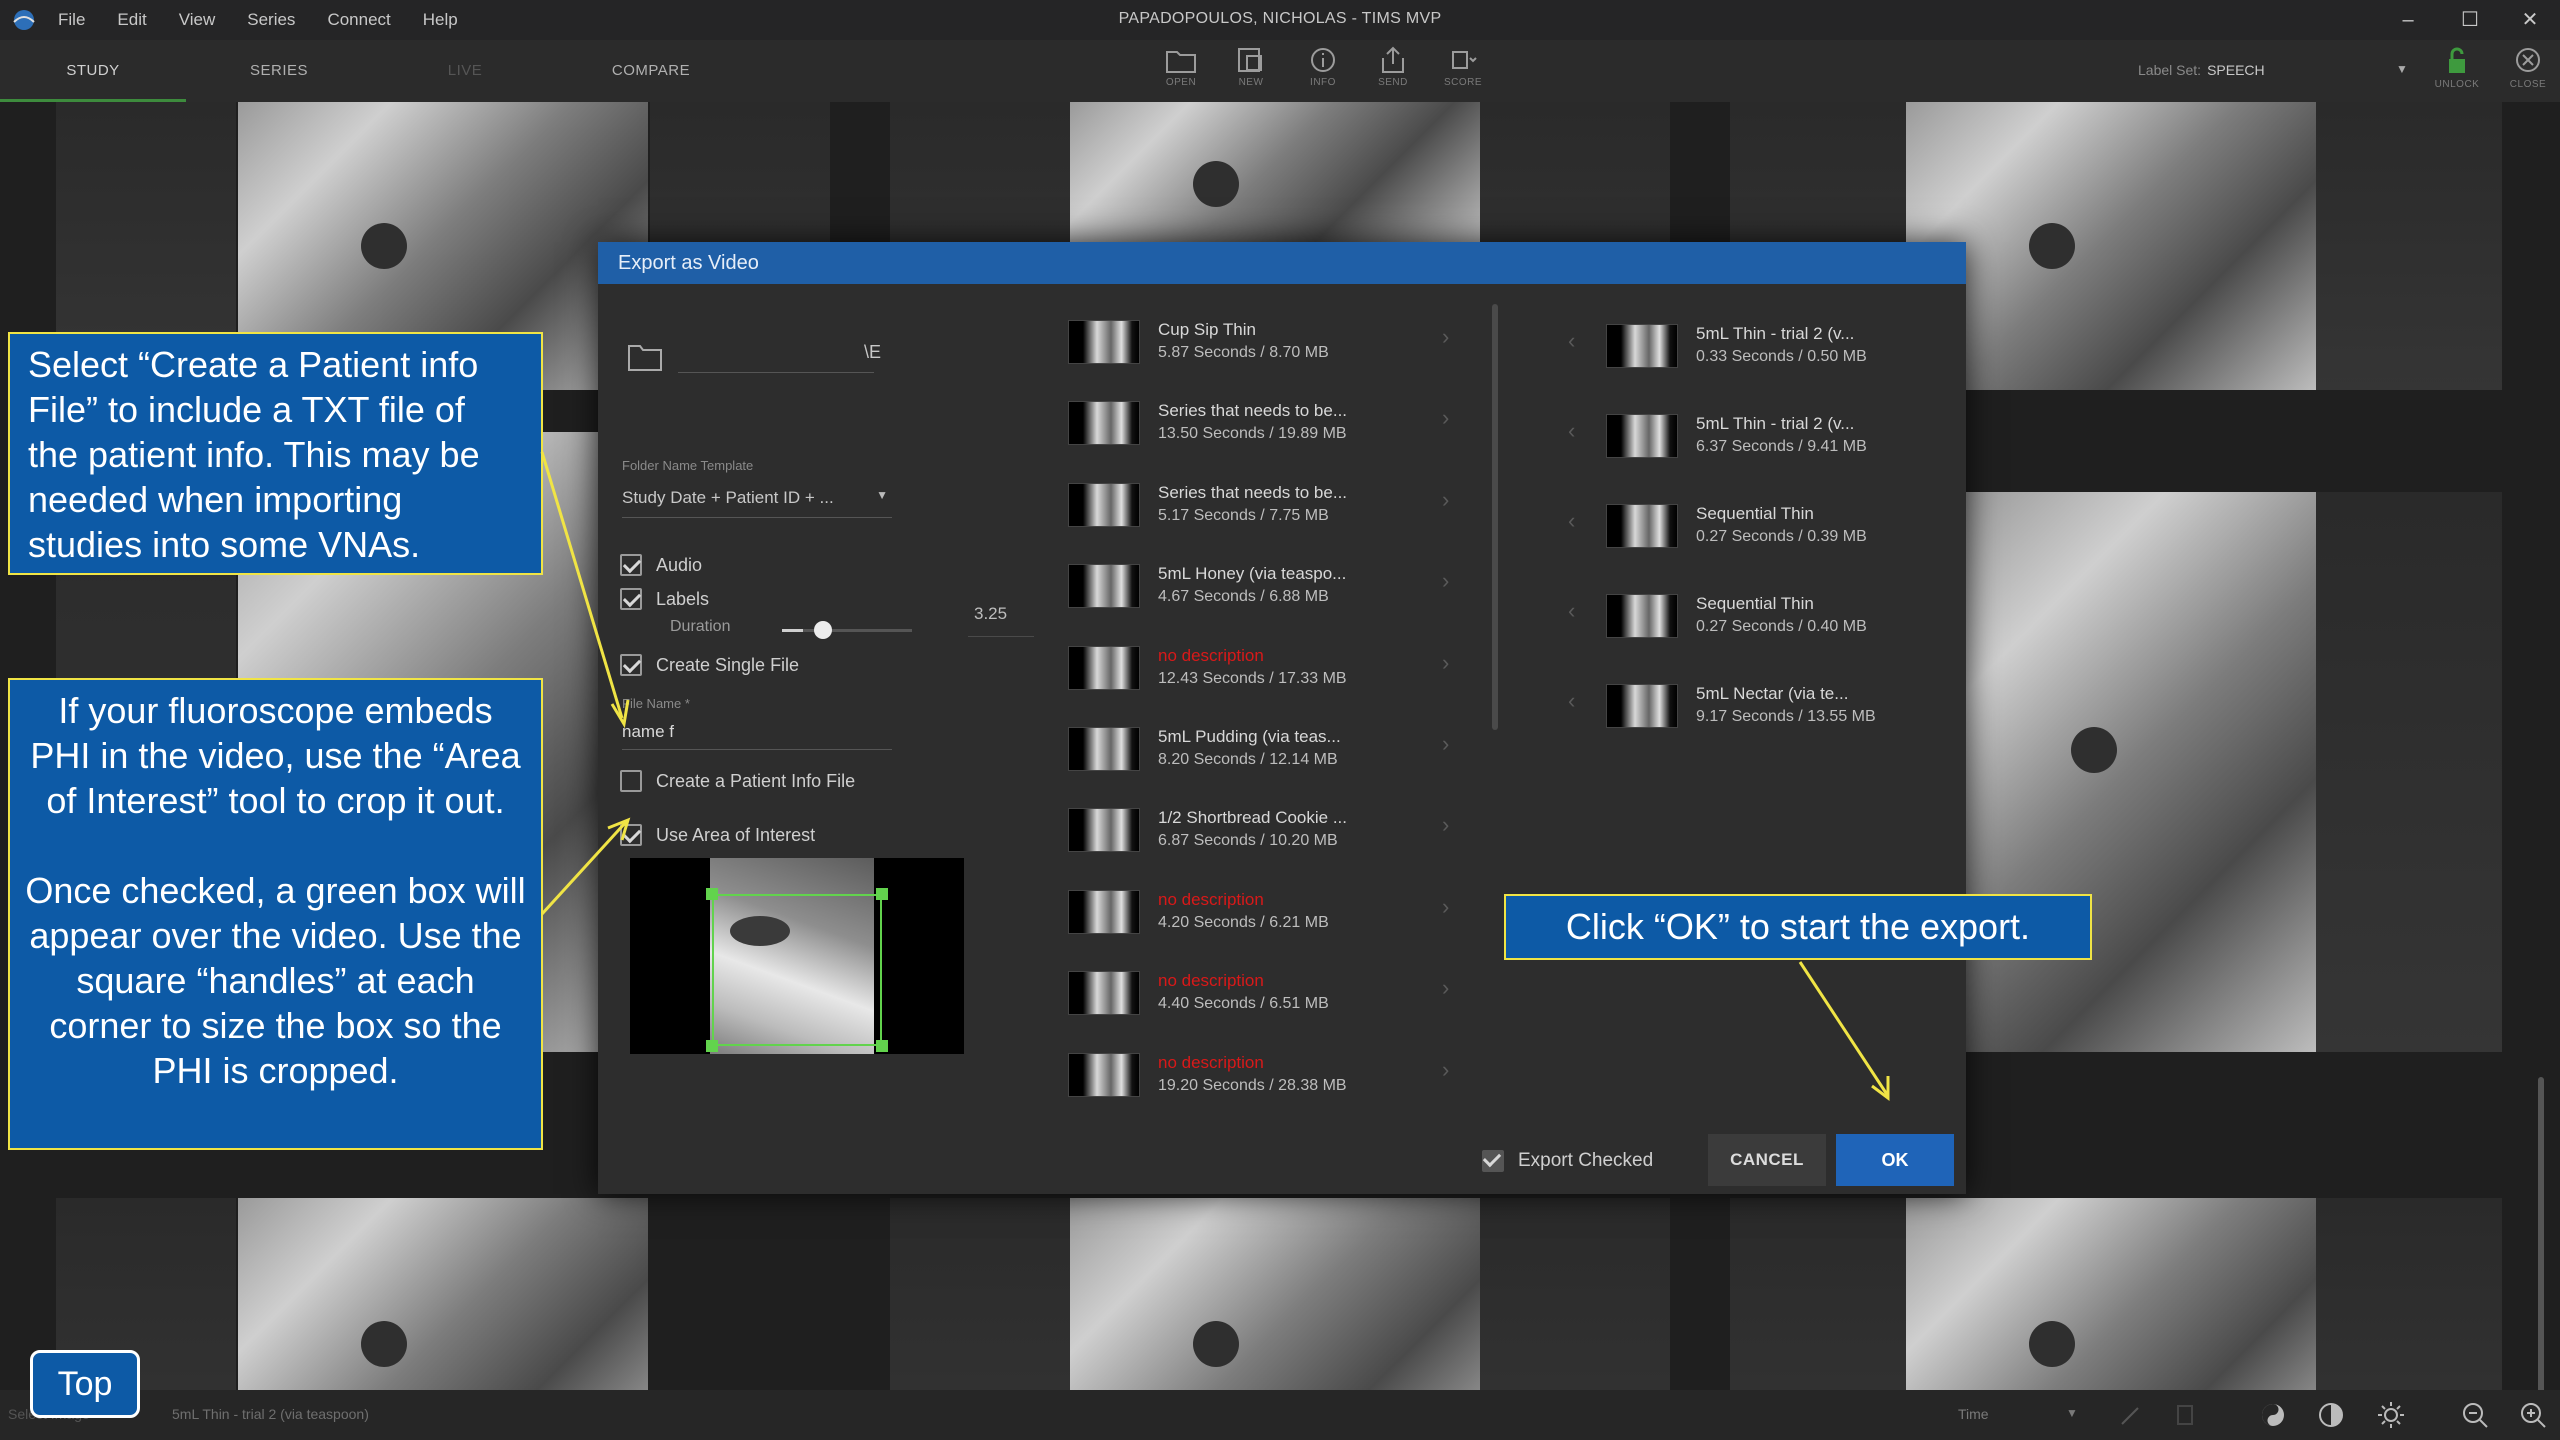  I want to click on patient-info-checkbox, so click(631, 781).